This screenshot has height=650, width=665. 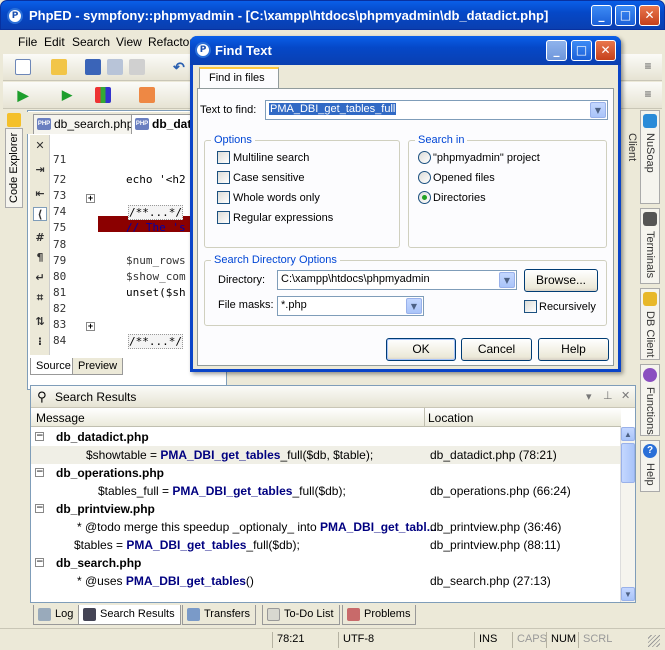 What do you see at coordinates (424, 157) in the screenshot?
I see `project-radio` at bounding box center [424, 157].